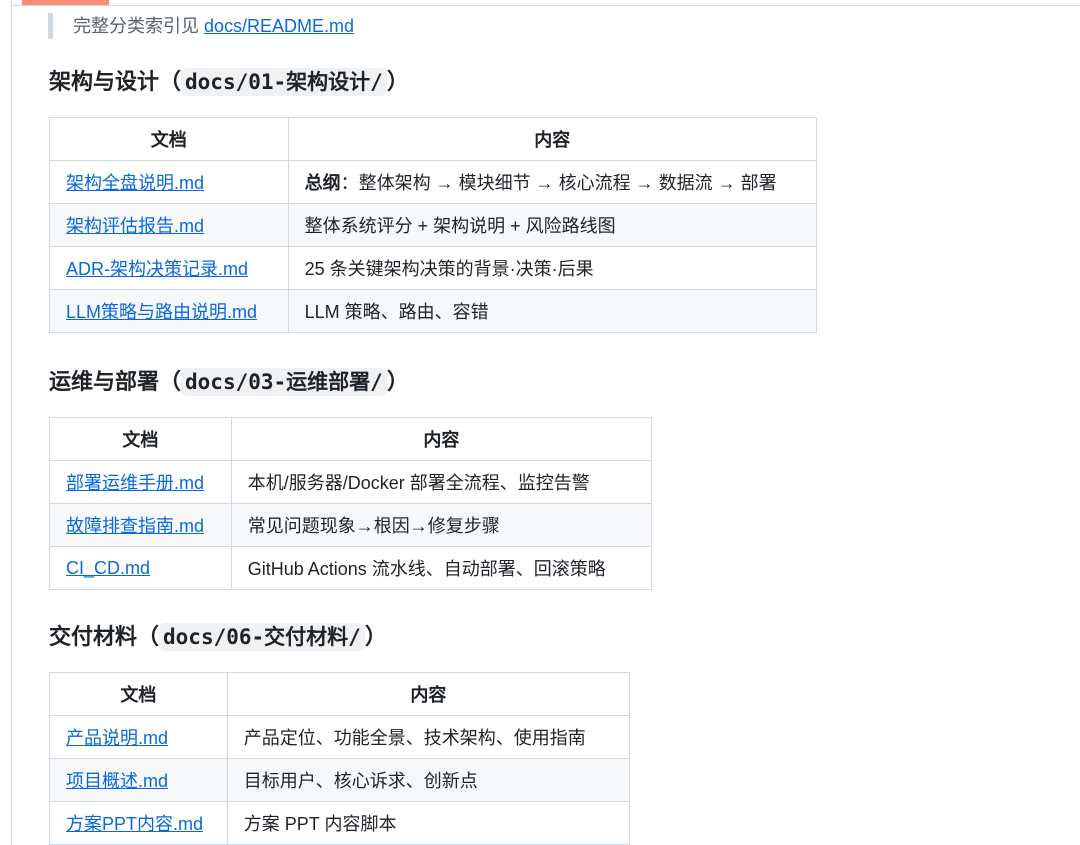 This screenshot has height=845, width=1080. I want to click on doc-description: LLM 策略、路由、容错, so click(552, 311).